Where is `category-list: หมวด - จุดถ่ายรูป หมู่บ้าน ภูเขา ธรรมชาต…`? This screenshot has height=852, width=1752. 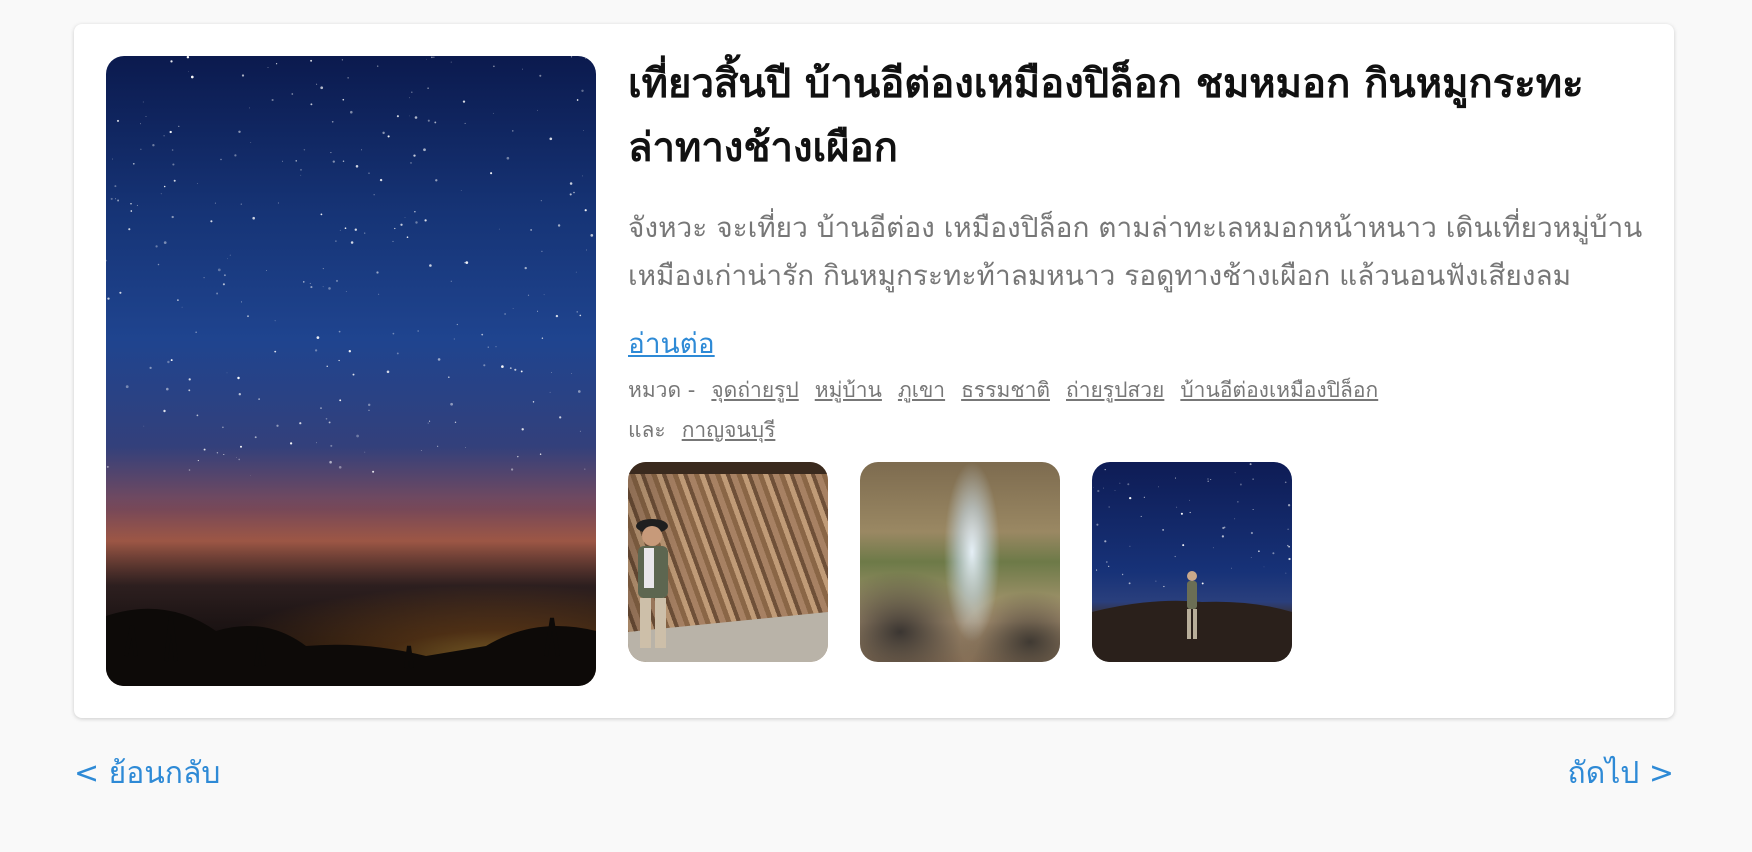 category-list: หมวด - จุดถ่ายรูป หมู่บ้าน ภูเขา ธรรมชาต… is located at coordinates (1136, 410).